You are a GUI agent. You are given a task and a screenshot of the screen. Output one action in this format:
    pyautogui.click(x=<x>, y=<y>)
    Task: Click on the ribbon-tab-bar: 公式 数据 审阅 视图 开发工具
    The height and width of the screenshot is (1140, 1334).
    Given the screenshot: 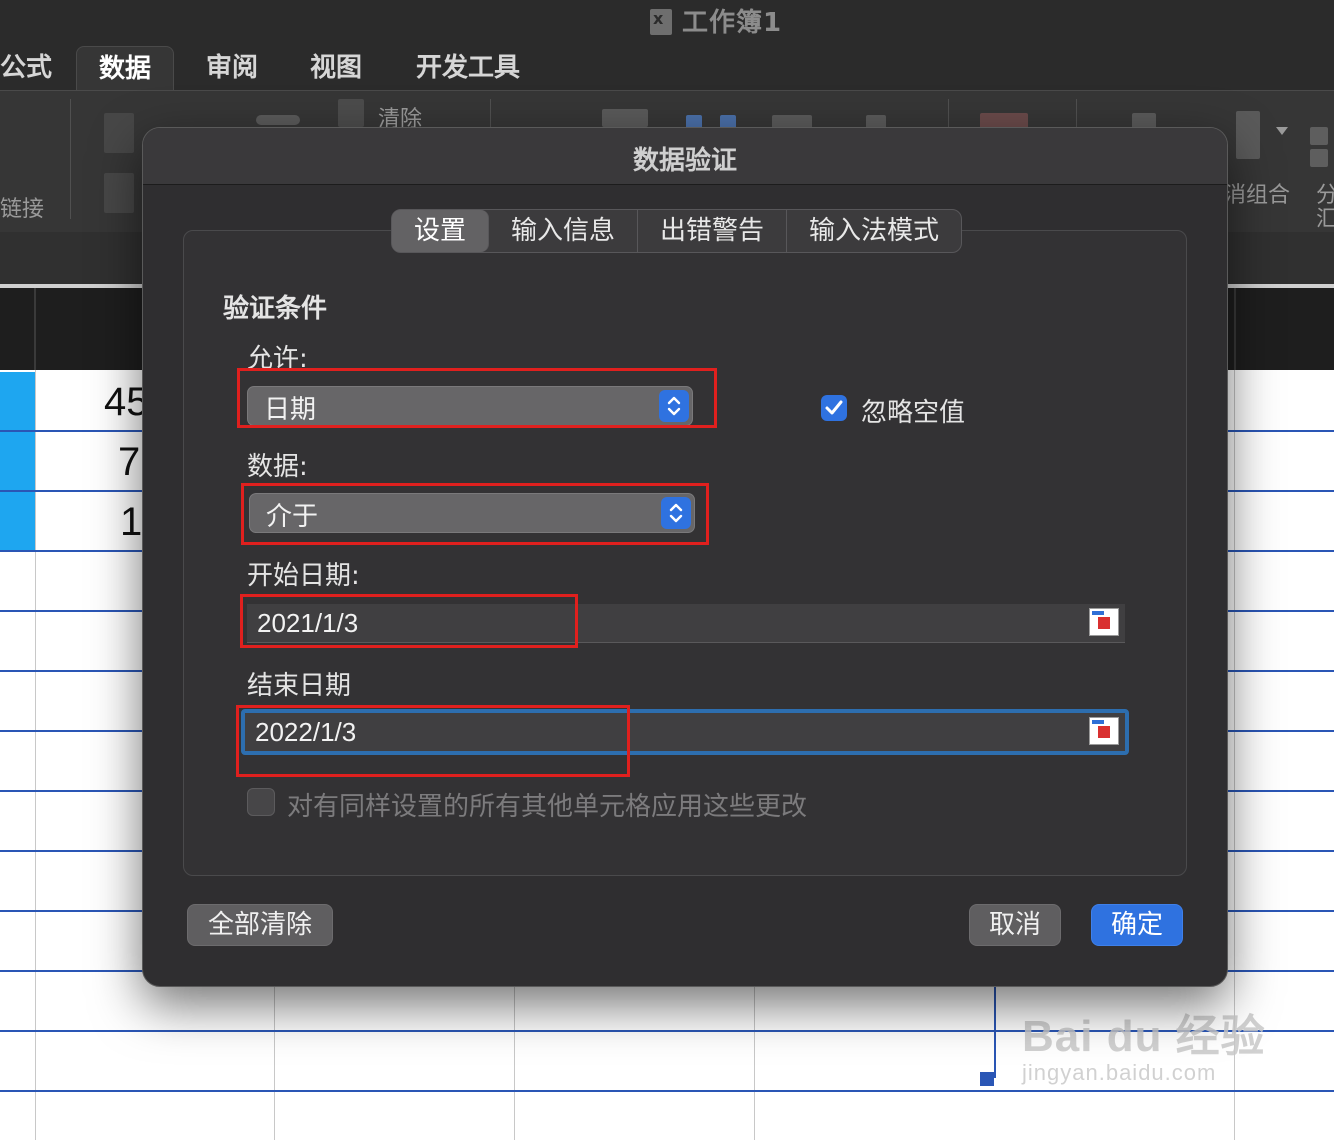 What is the action you would take?
    pyautogui.click(x=667, y=65)
    